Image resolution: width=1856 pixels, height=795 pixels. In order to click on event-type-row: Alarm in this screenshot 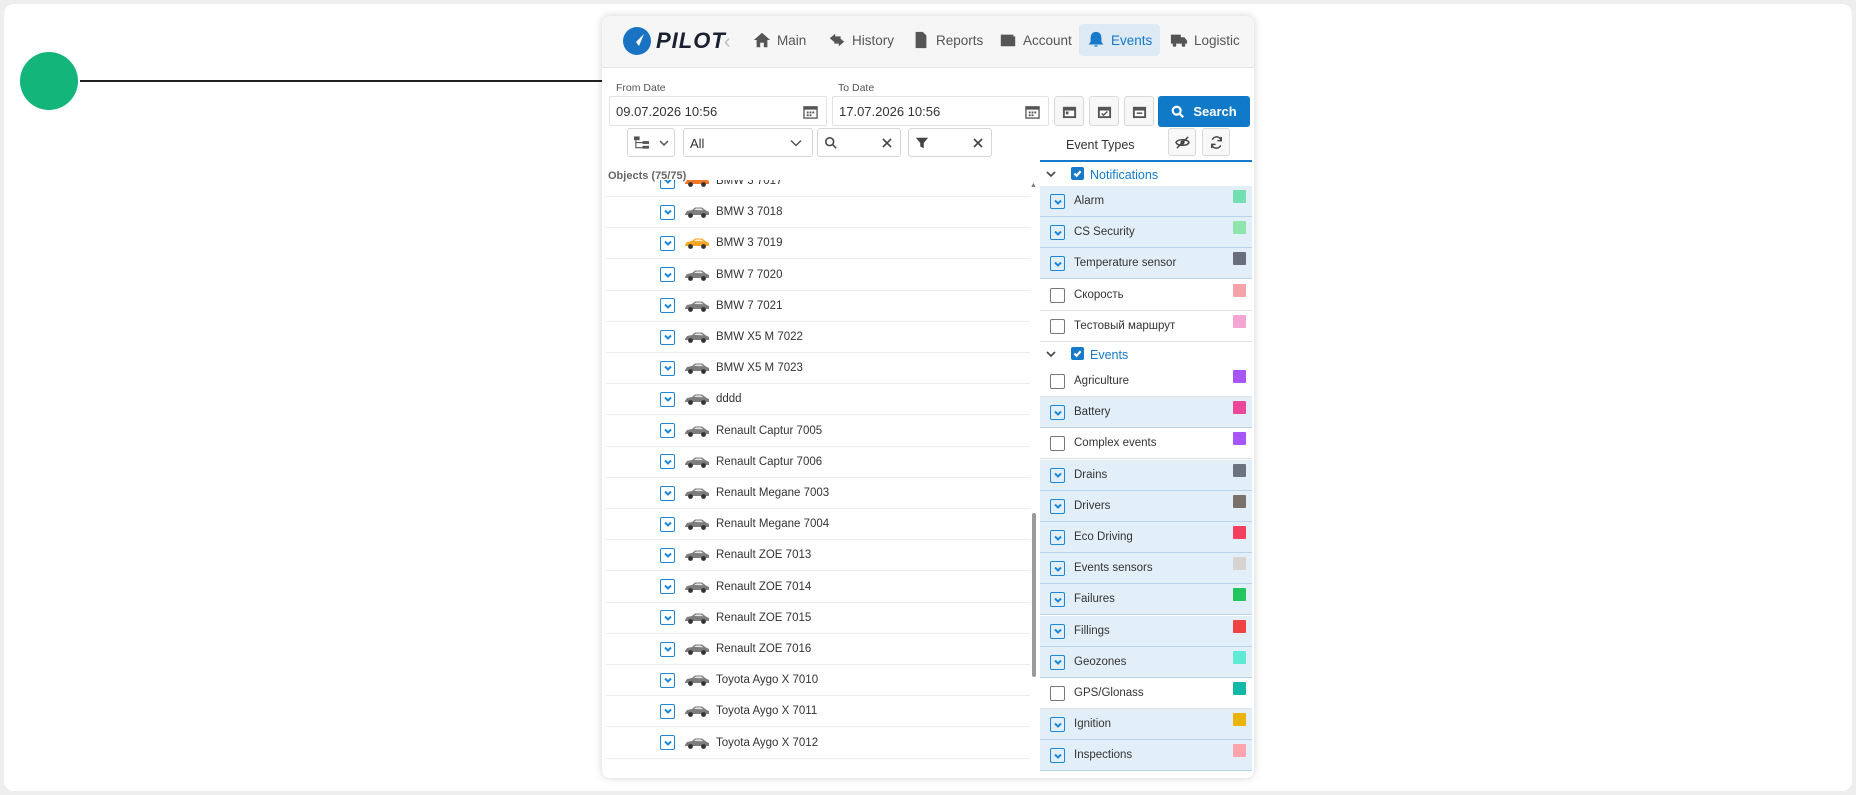, I will do `click(1146, 201)`.